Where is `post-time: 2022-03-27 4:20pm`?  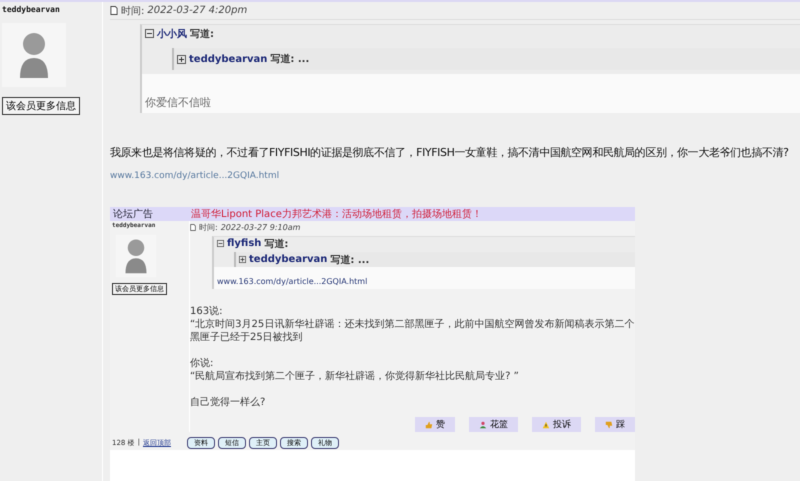
post-time: 2022-03-27 4:20pm is located at coordinates (197, 10).